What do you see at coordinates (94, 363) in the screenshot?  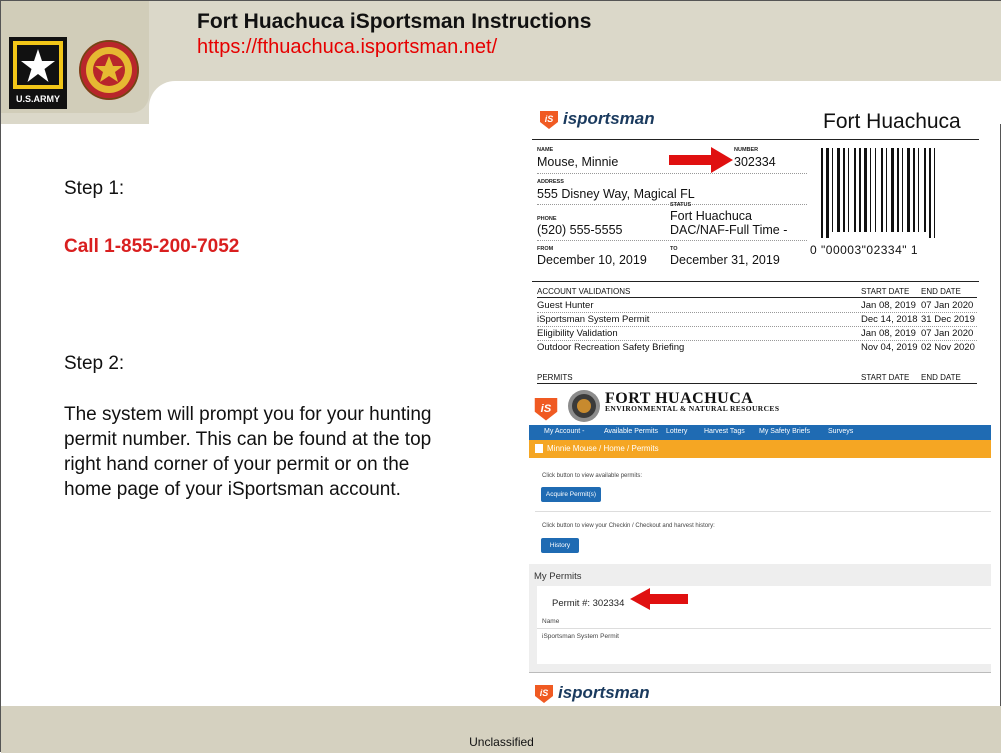 I see `step-2-label: Step 2:` at bounding box center [94, 363].